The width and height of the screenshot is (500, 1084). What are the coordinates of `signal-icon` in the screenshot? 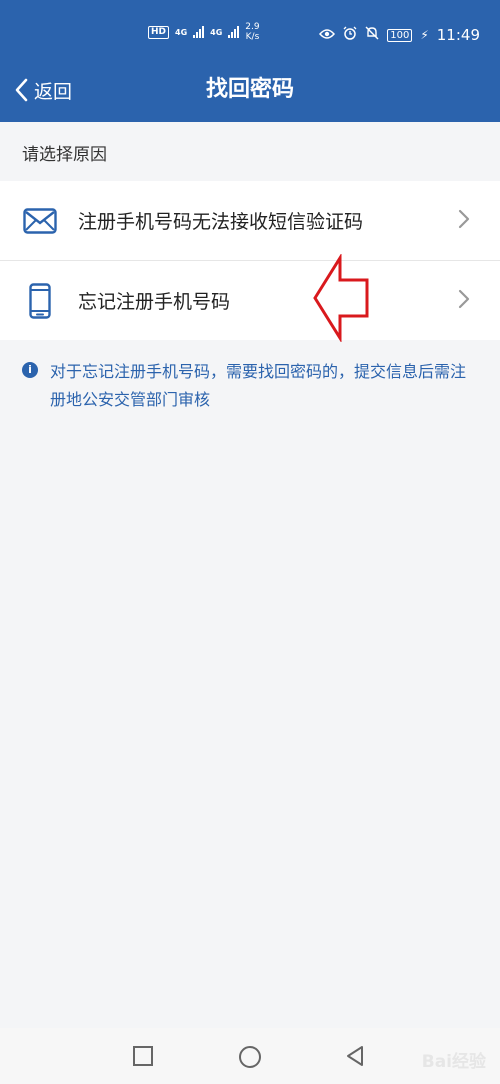 It's located at (199, 32).